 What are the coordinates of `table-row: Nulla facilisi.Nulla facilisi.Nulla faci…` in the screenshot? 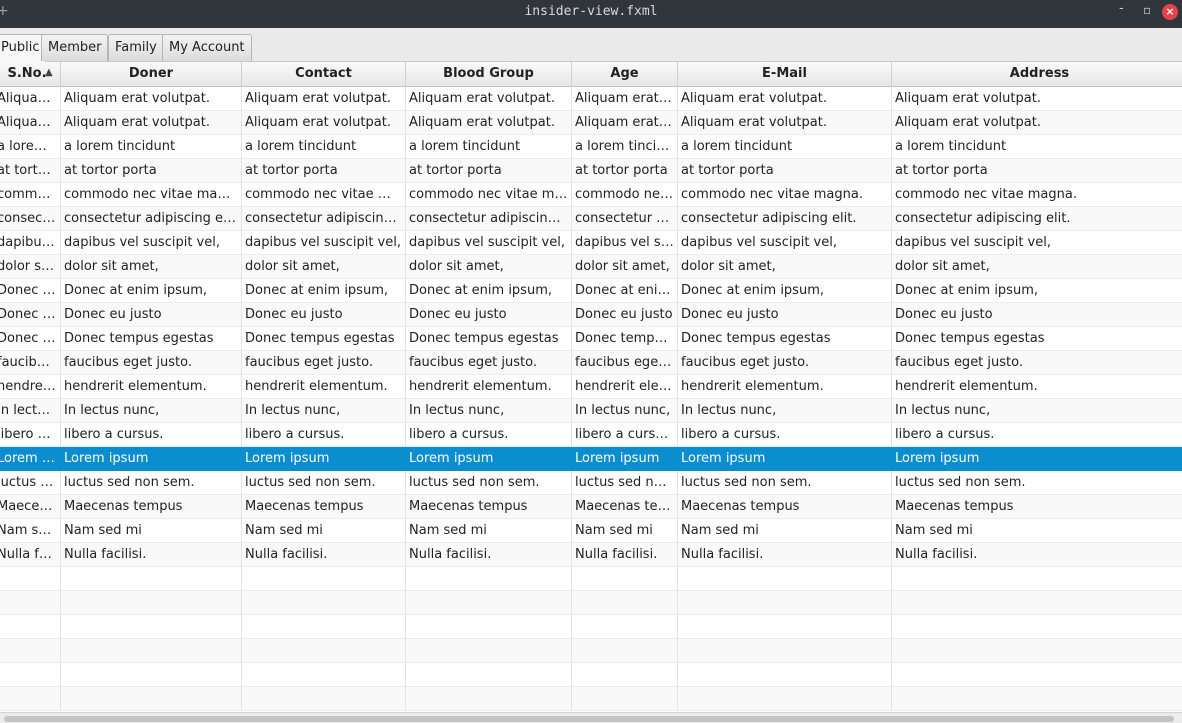 It's located at (591, 555).